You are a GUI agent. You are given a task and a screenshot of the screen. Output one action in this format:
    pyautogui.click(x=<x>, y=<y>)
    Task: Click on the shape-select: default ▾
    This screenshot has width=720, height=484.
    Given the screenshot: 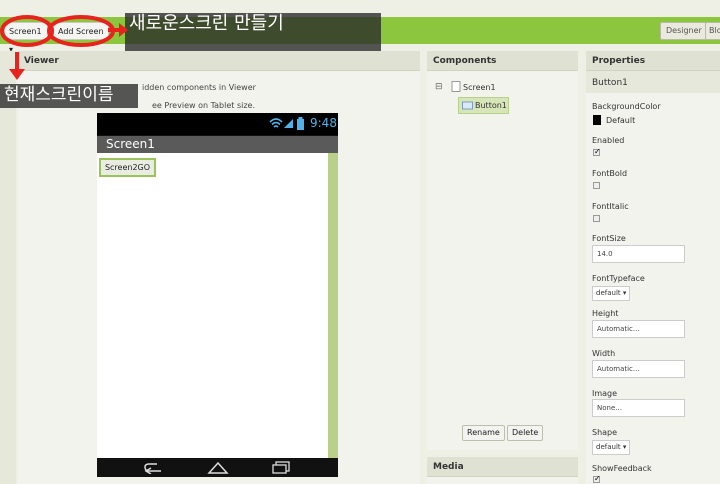 What is the action you would take?
    pyautogui.click(x=611, y=447)
    